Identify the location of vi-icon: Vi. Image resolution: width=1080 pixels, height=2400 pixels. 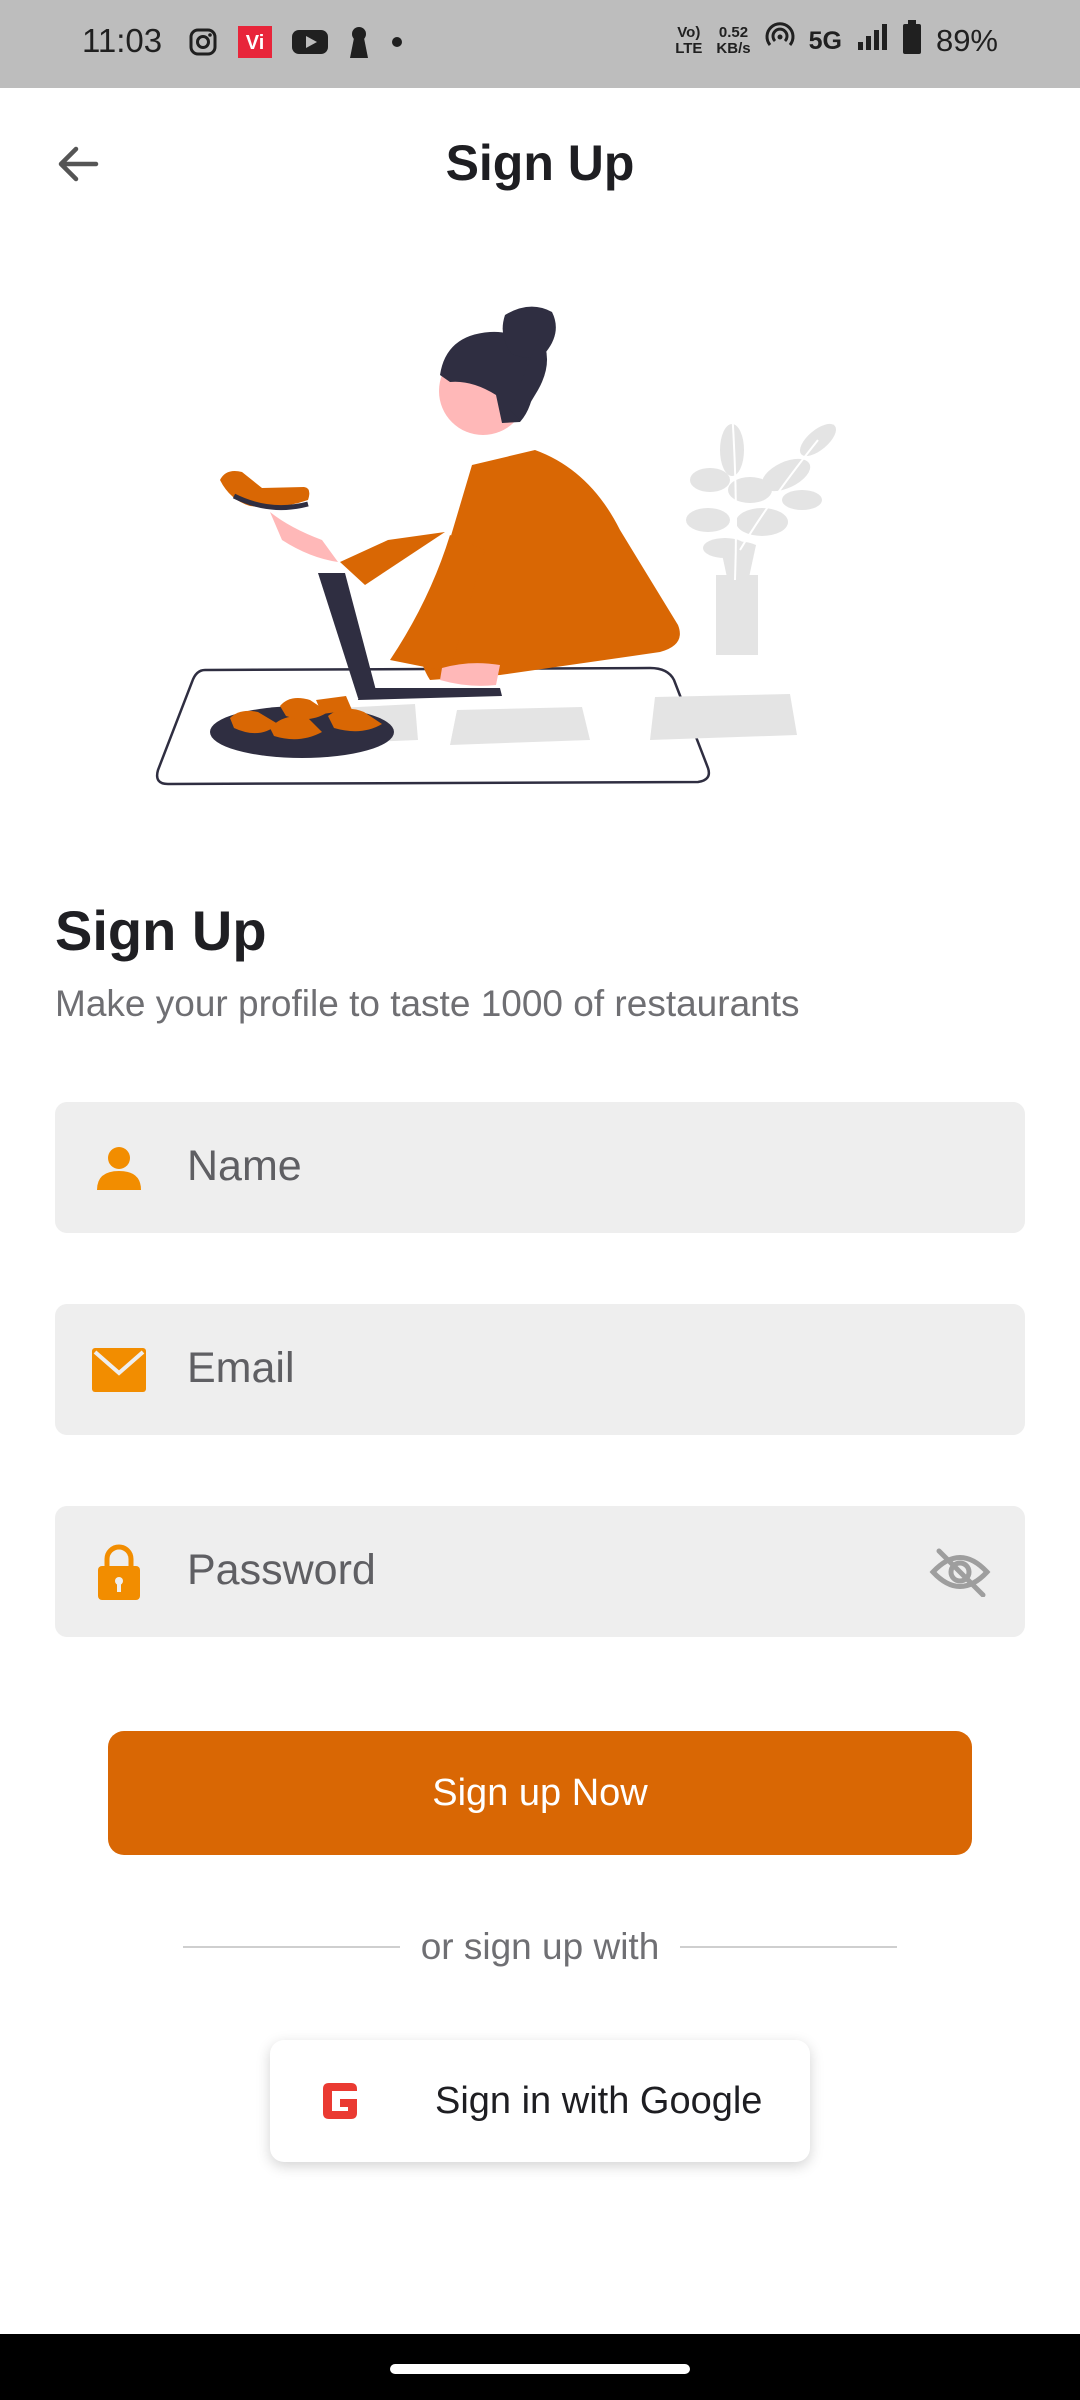
(255, 44).